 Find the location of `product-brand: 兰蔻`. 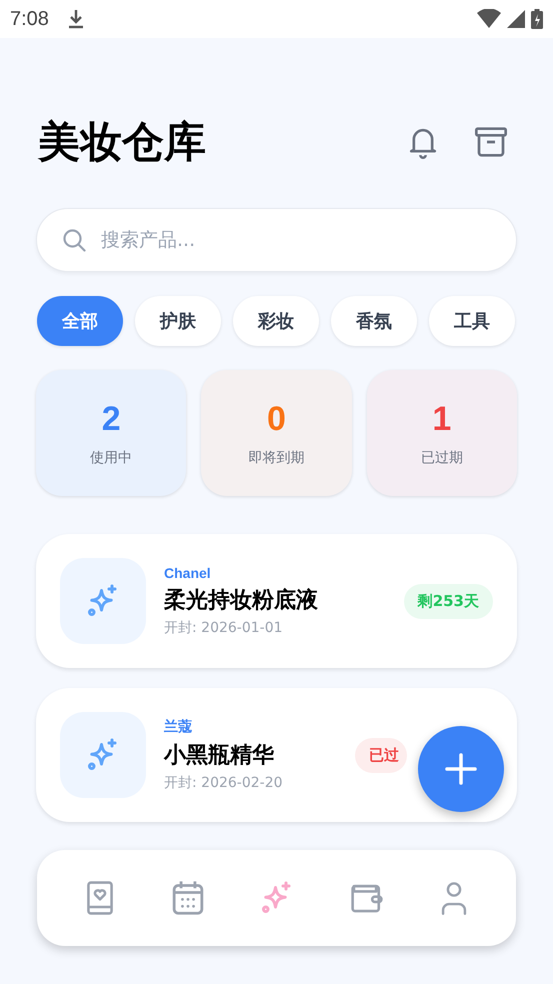

product-brand: 兰蔻 is located at coordinates (178, 727).